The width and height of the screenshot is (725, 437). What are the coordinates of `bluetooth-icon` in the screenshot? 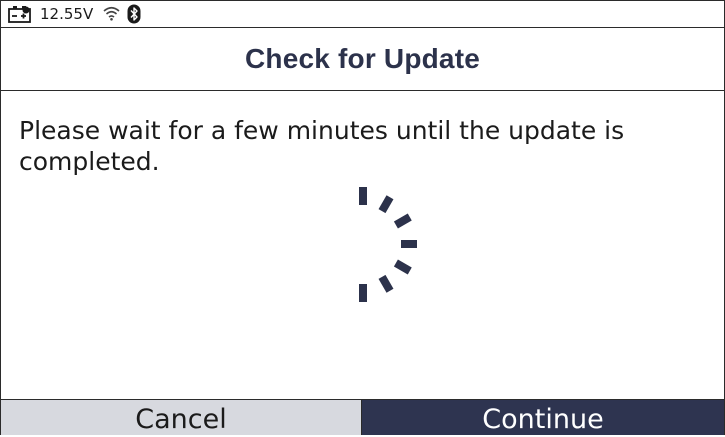 It's located at (134, 14).